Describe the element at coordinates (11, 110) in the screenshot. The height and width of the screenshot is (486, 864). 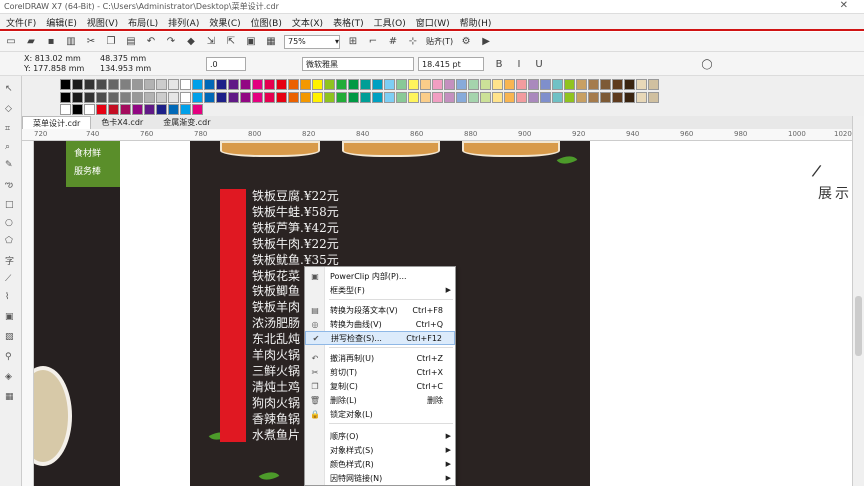
I see `shape-tool-icon: ◇` at that location.